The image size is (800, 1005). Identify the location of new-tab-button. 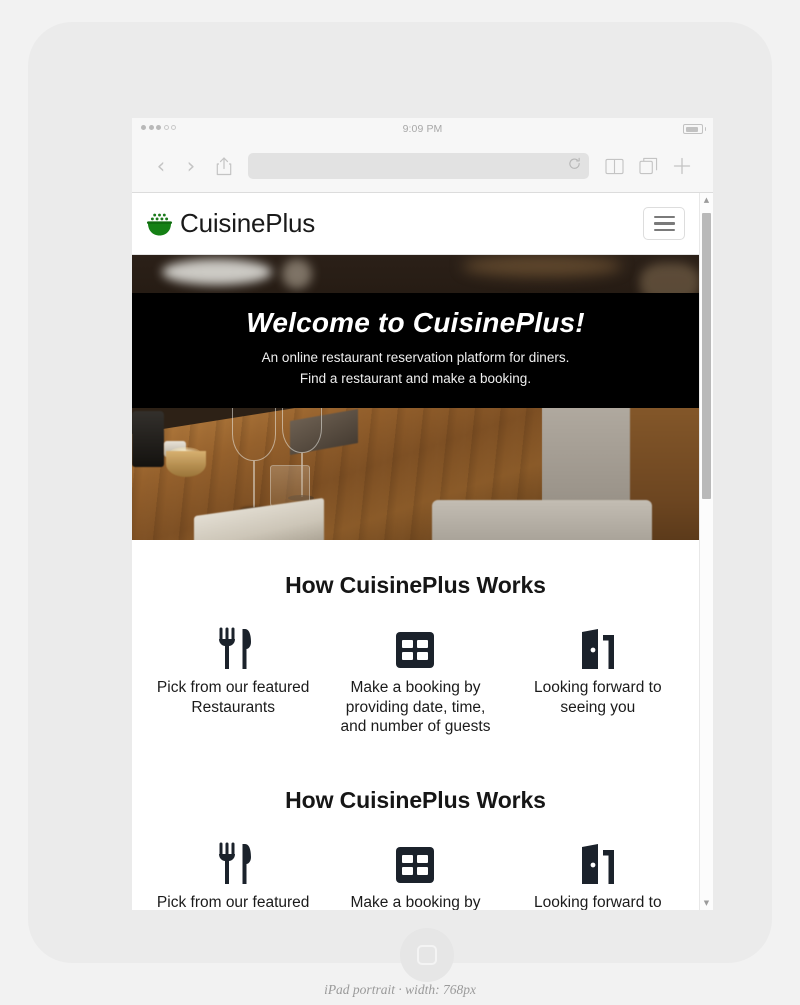
(682, 166).